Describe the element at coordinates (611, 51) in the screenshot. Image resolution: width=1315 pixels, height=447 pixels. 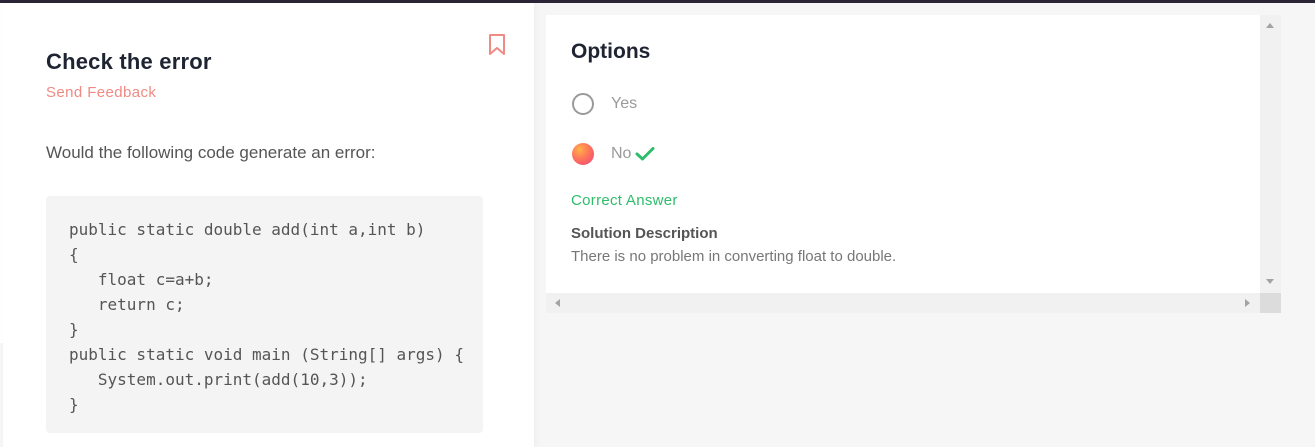
I see `options-title: Options` at that location.